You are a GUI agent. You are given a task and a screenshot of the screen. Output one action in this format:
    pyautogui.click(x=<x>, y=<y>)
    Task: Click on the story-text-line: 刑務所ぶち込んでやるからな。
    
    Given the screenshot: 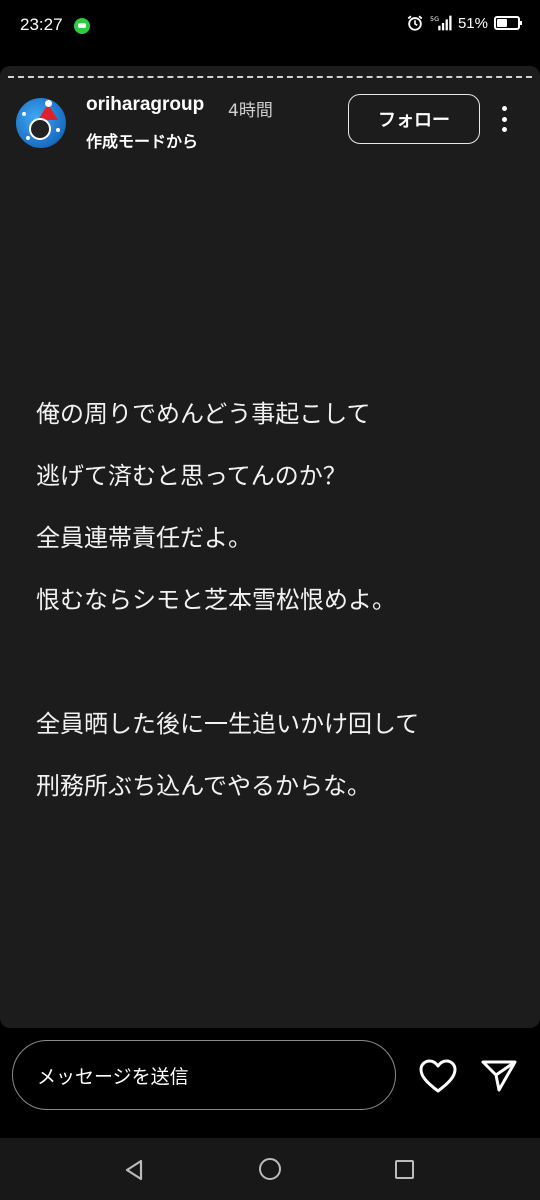 What is the action you would take?
    pyautogui.click(x=204, y=786)
    